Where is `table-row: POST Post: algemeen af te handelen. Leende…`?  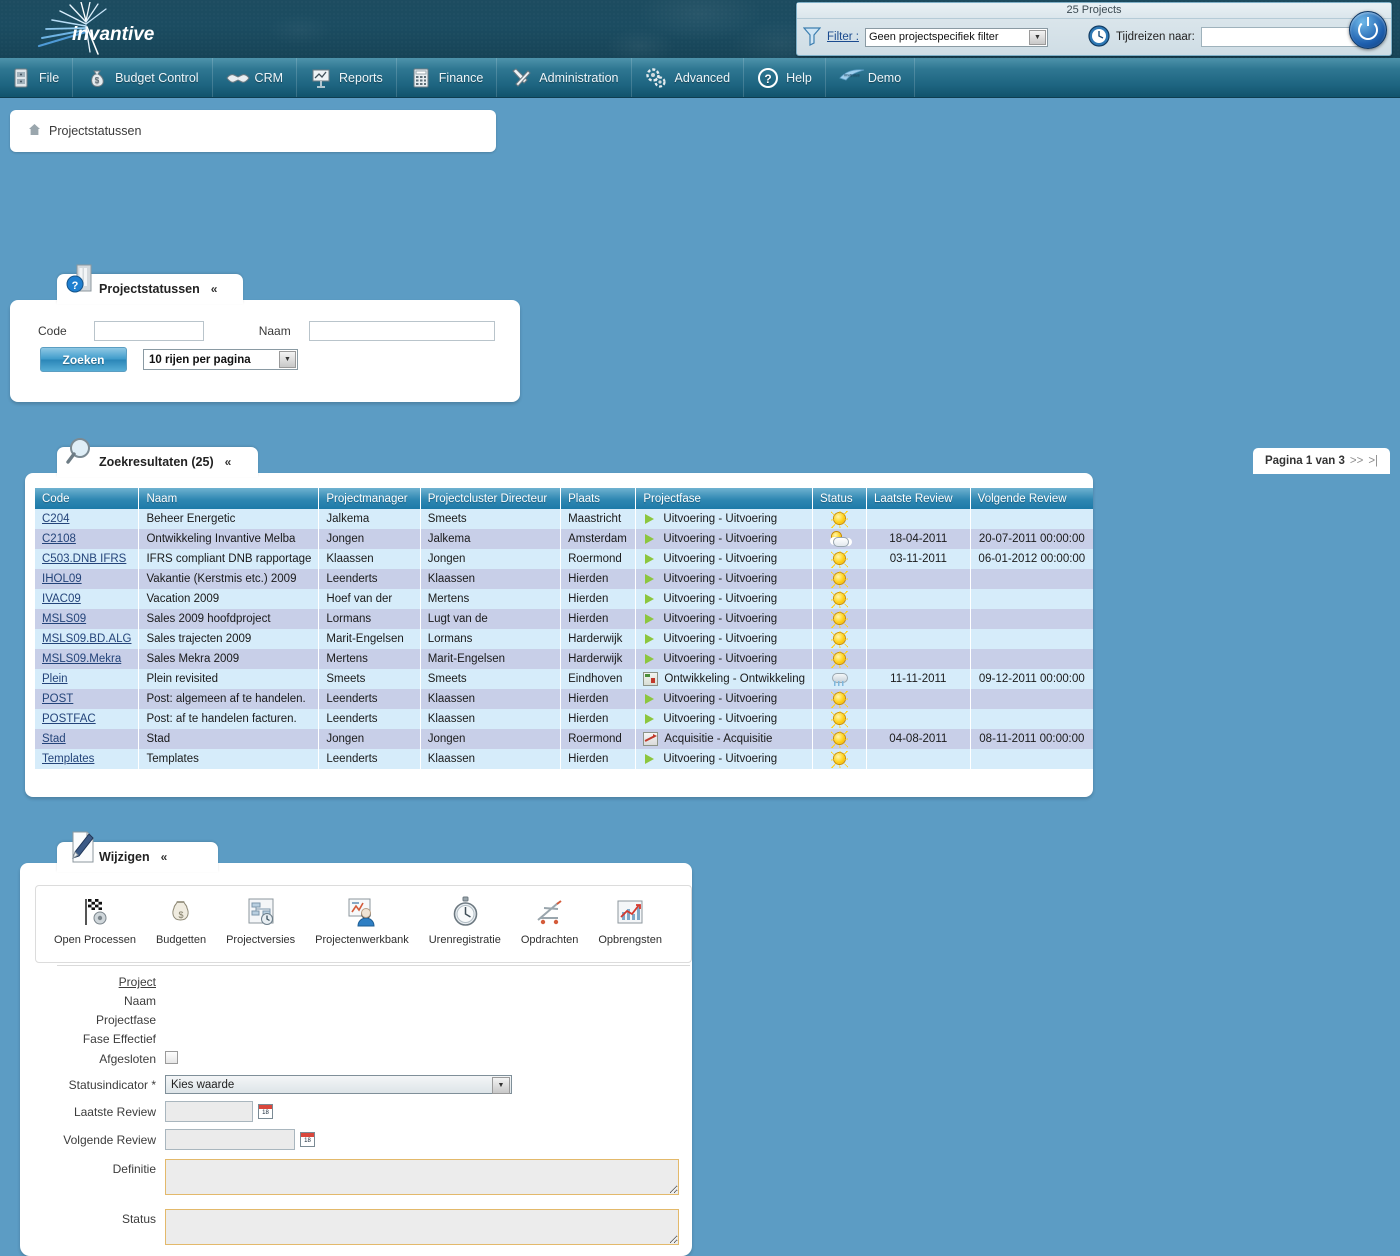 table-row: POST Post: algemeen af te handelen. Leende… is located at coordinates (564, 699).